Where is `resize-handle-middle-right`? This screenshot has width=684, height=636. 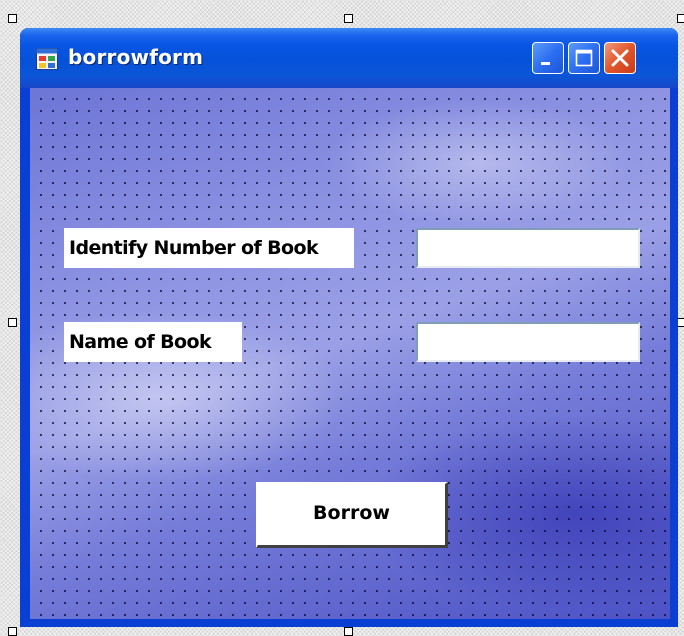
resize-handle-middle-right is located at coordinates (680, 322).